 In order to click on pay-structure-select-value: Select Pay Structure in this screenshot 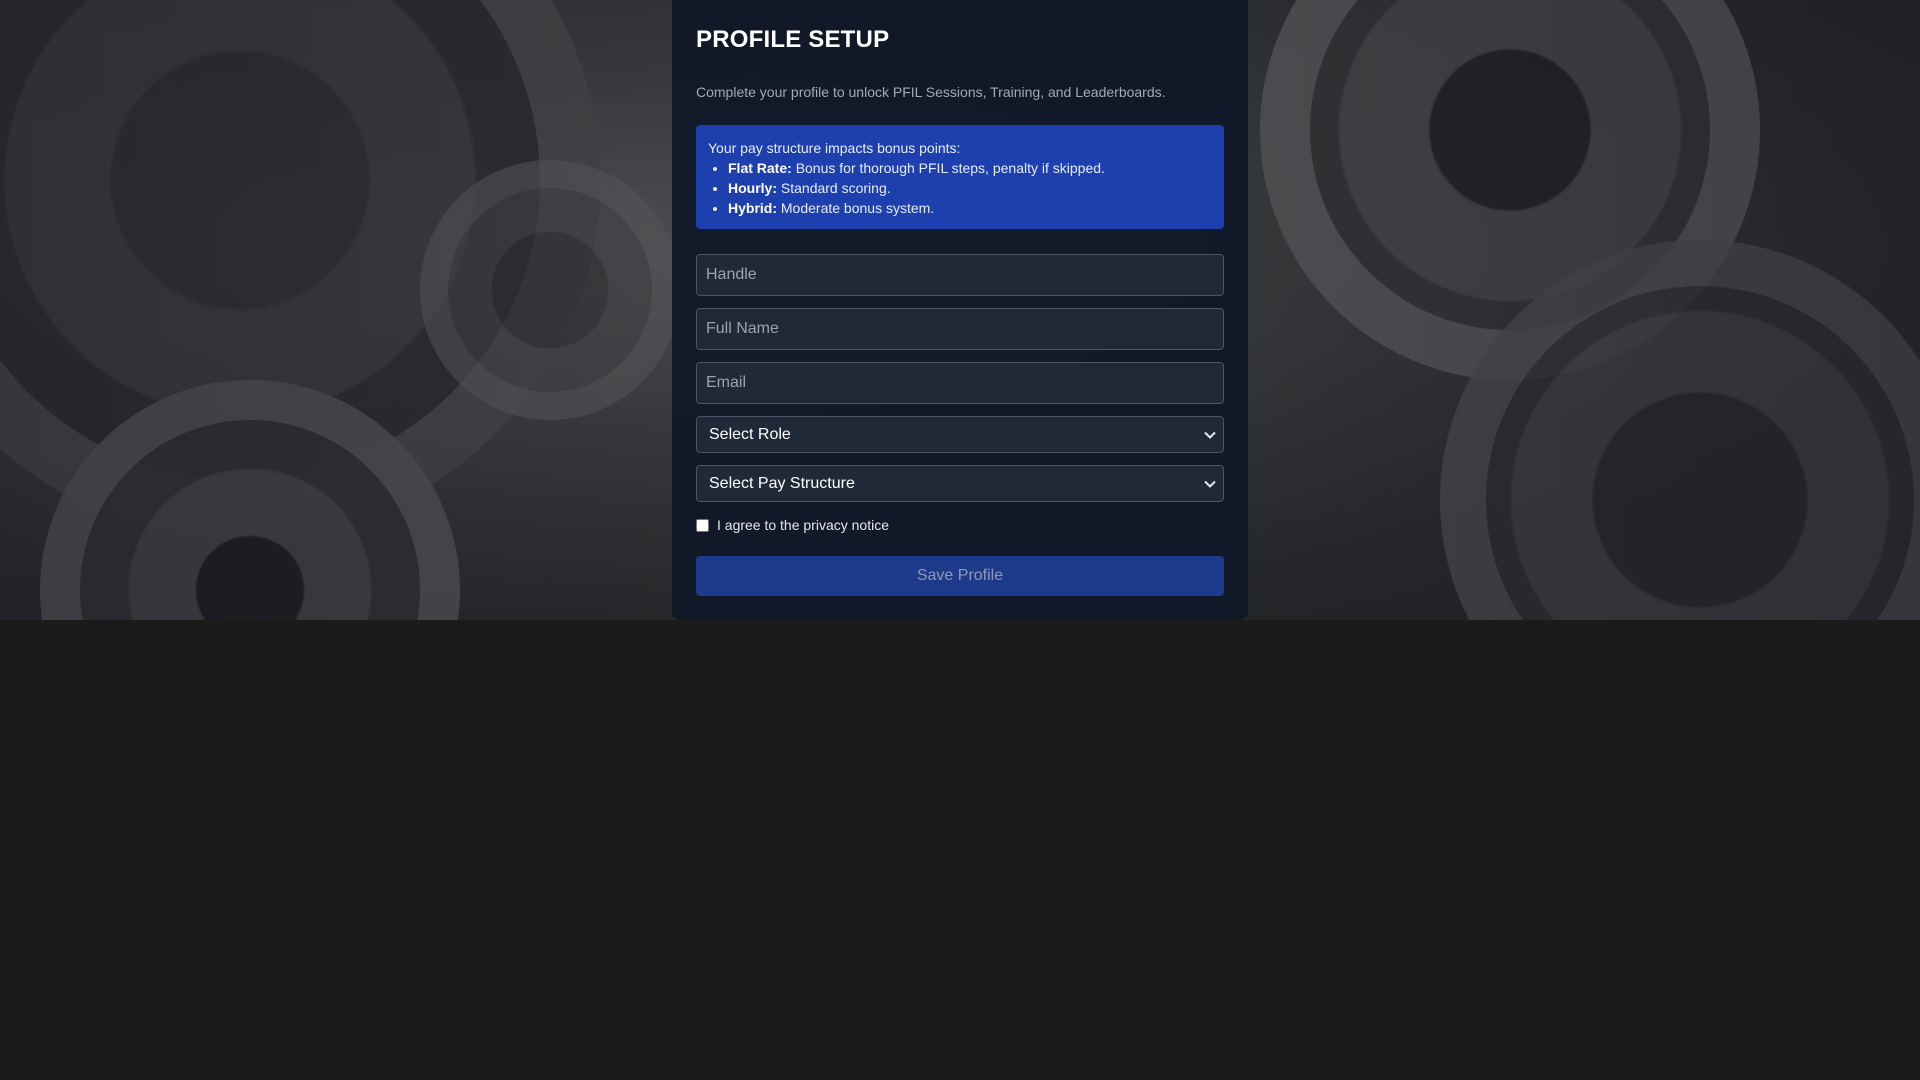, I will do `click(782, 483)`.